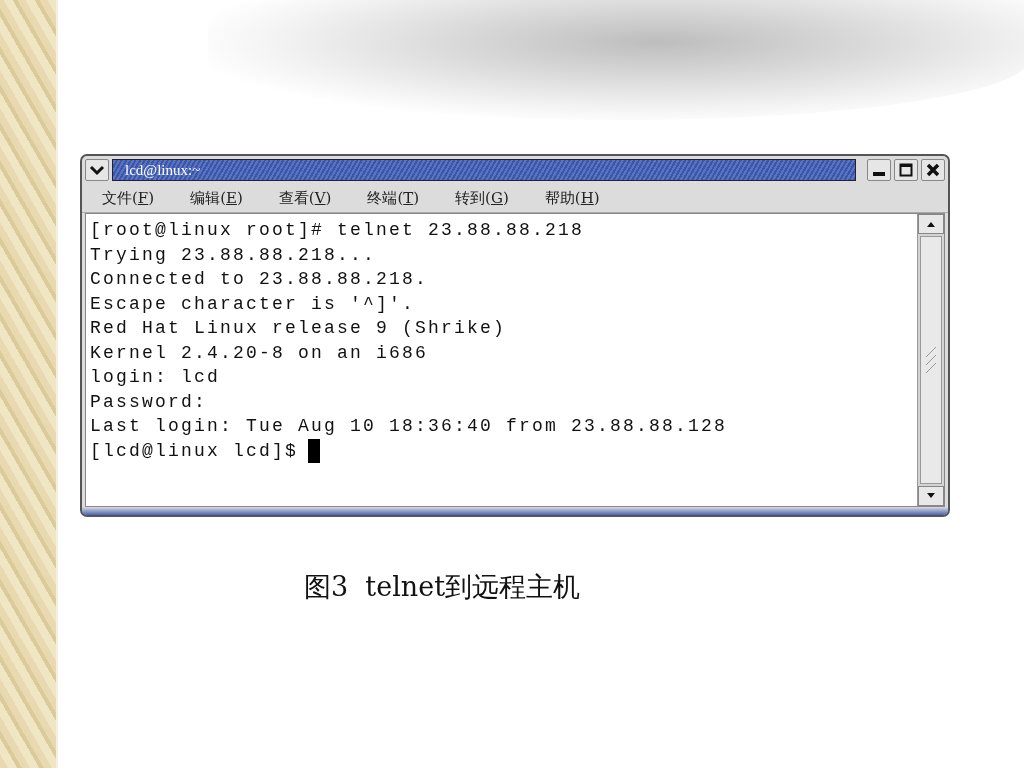 This screenshot has width=1024, height=768. Describe the element at coordinates (338, 230) in the screenshot. I see `terminal-line: [root@linux root]# telnet 23.88.88.218` at that location.